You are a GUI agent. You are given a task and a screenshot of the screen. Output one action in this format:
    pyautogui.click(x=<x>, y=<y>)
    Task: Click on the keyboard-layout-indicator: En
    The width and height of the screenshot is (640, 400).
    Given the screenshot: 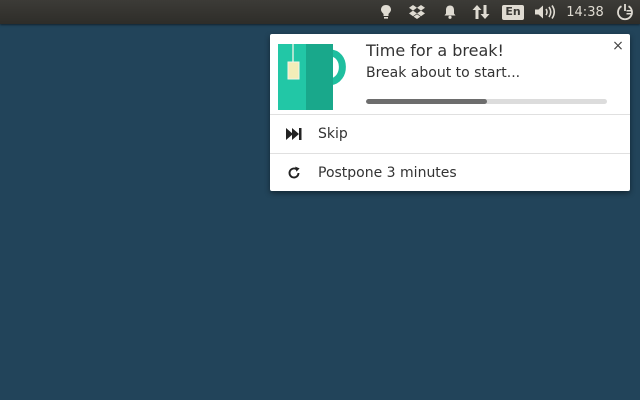 What is the action you would take?
    pyautogui.click(x=513, y=12)
    